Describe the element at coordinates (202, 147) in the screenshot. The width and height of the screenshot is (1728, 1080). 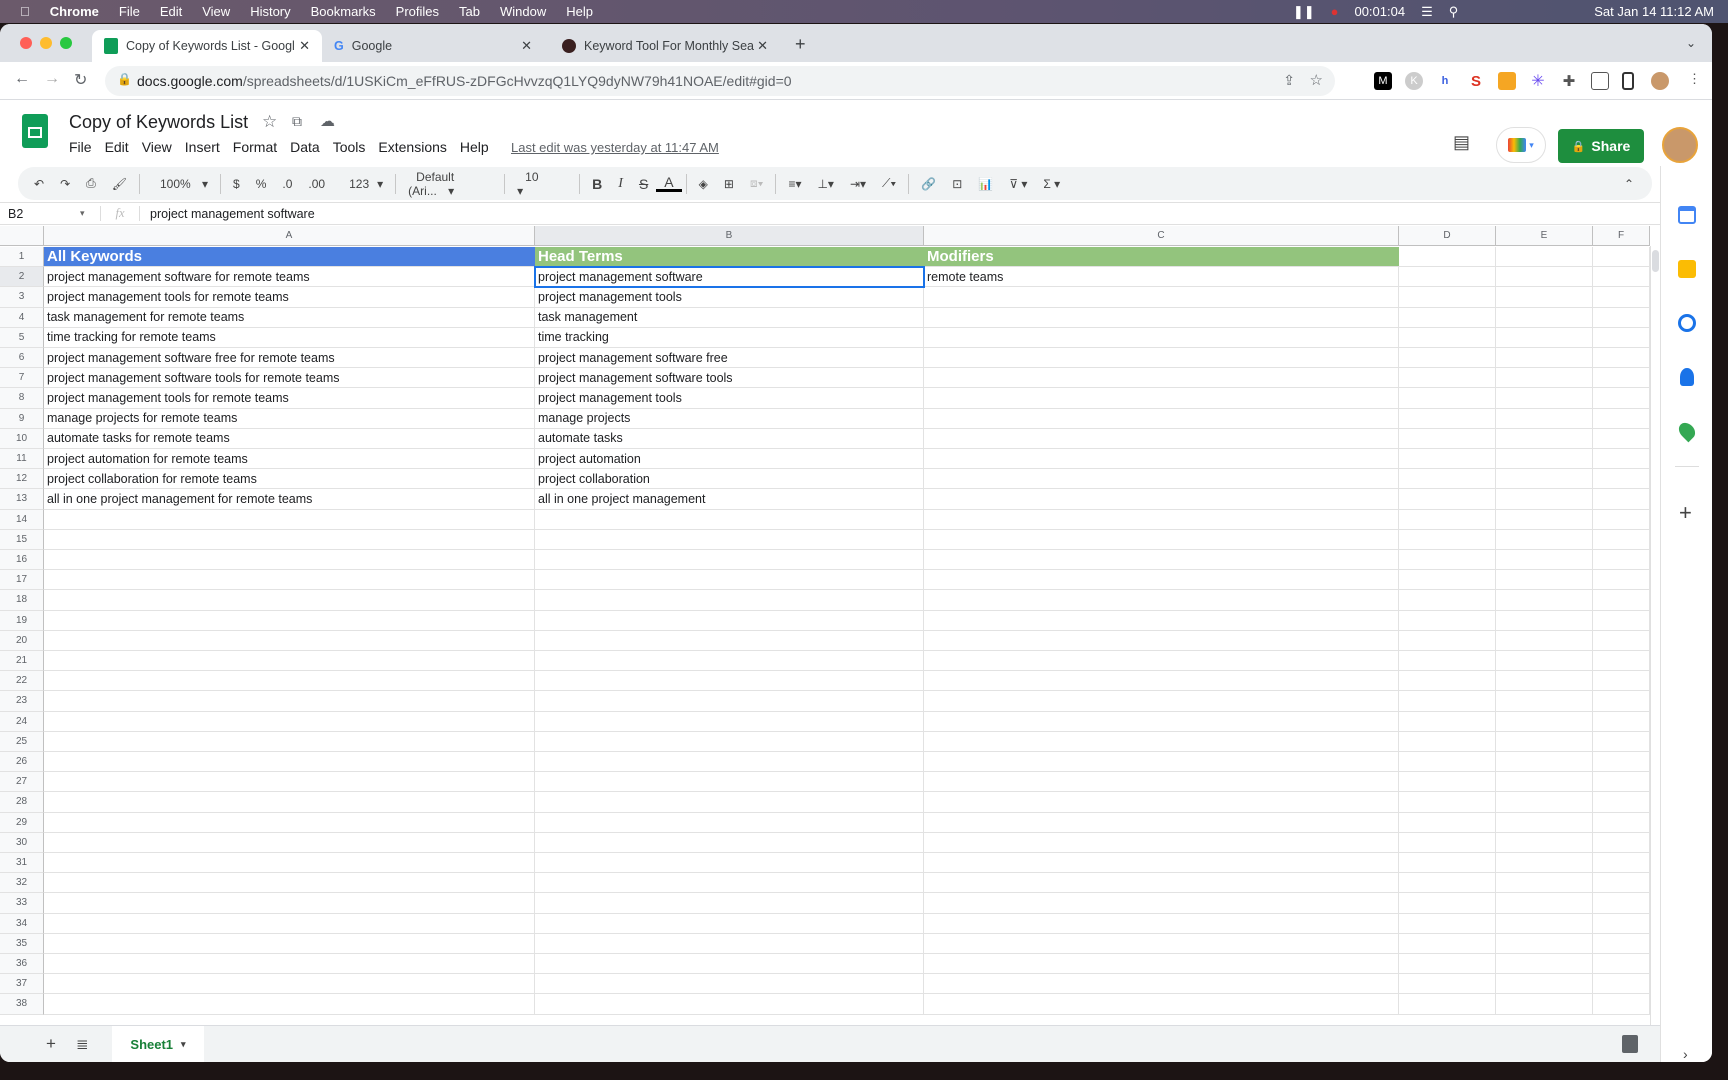
I see `menu-insert: Insert` at that location.